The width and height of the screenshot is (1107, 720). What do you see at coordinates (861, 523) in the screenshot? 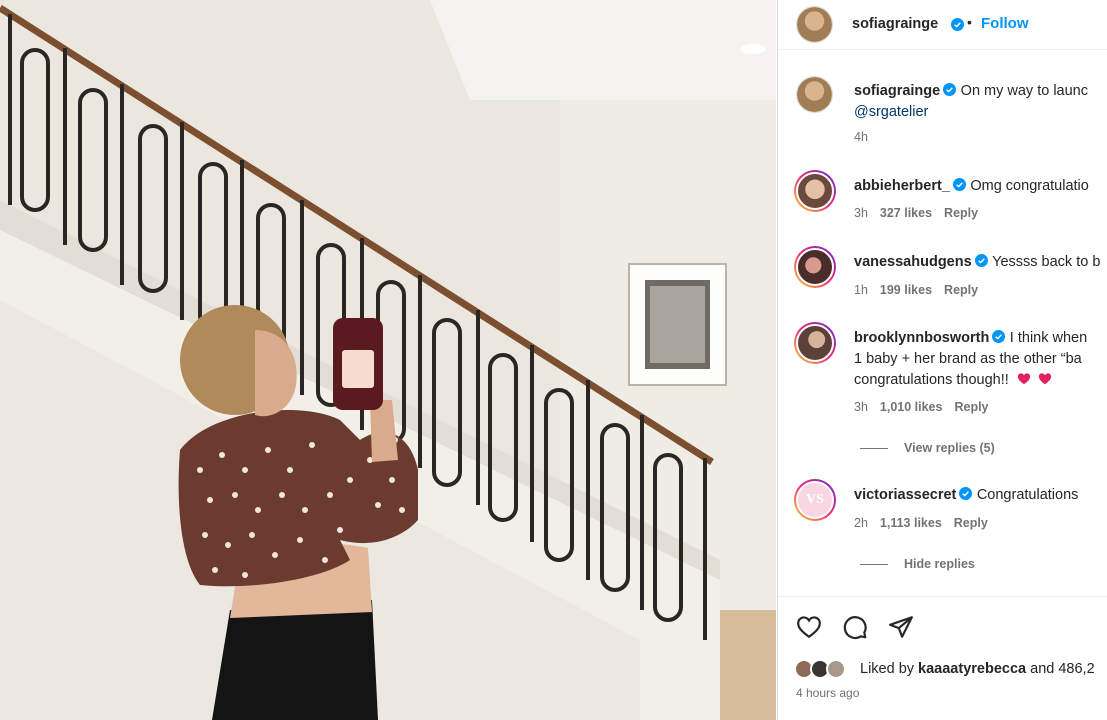
I see `comment-time: 2h` at bounding box center [861, 523].